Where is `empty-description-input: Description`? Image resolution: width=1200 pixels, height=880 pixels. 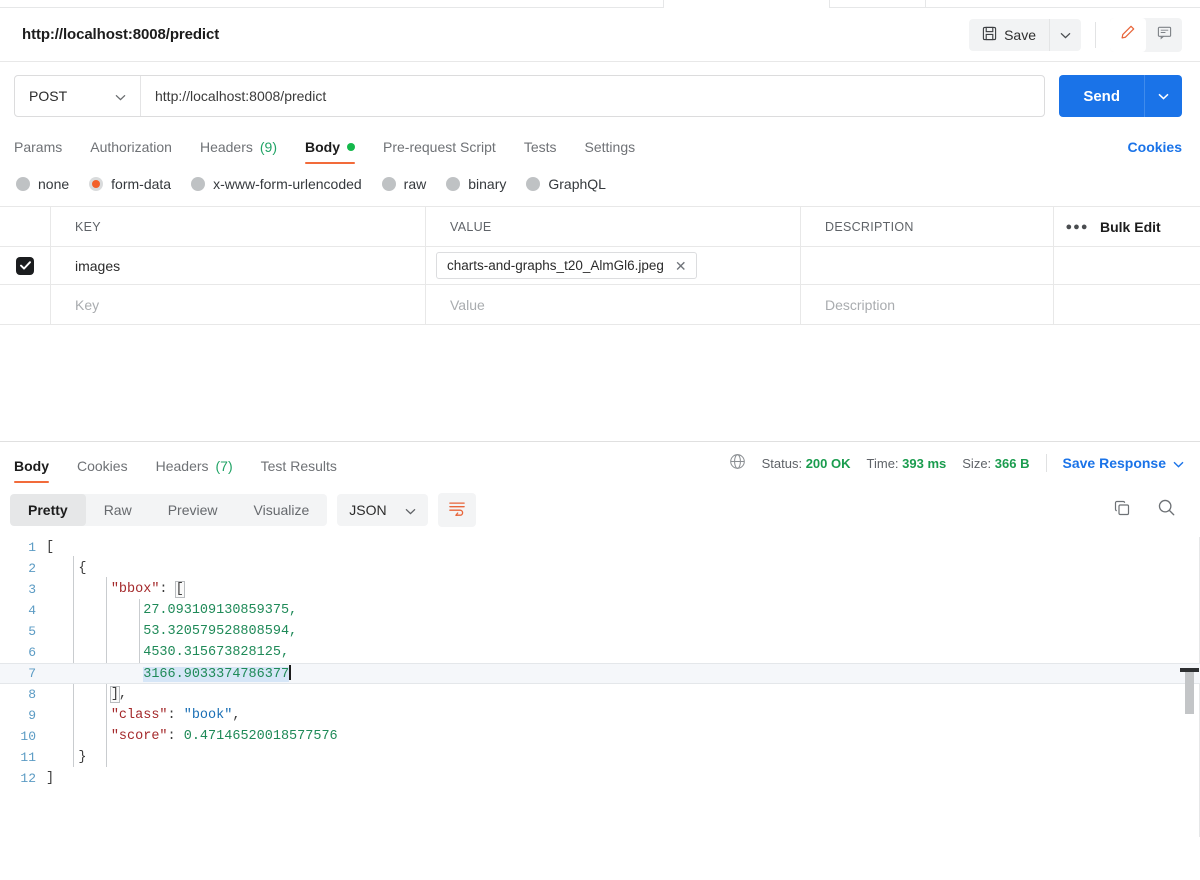 empty-description-input: Description is located at coordinates (860, 305).